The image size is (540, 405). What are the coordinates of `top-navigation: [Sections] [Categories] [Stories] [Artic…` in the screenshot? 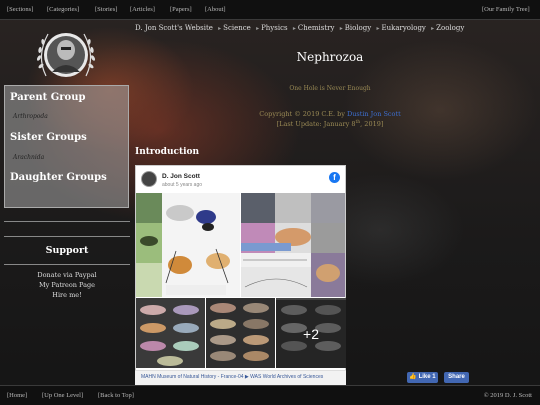 It's located at (270, 10).